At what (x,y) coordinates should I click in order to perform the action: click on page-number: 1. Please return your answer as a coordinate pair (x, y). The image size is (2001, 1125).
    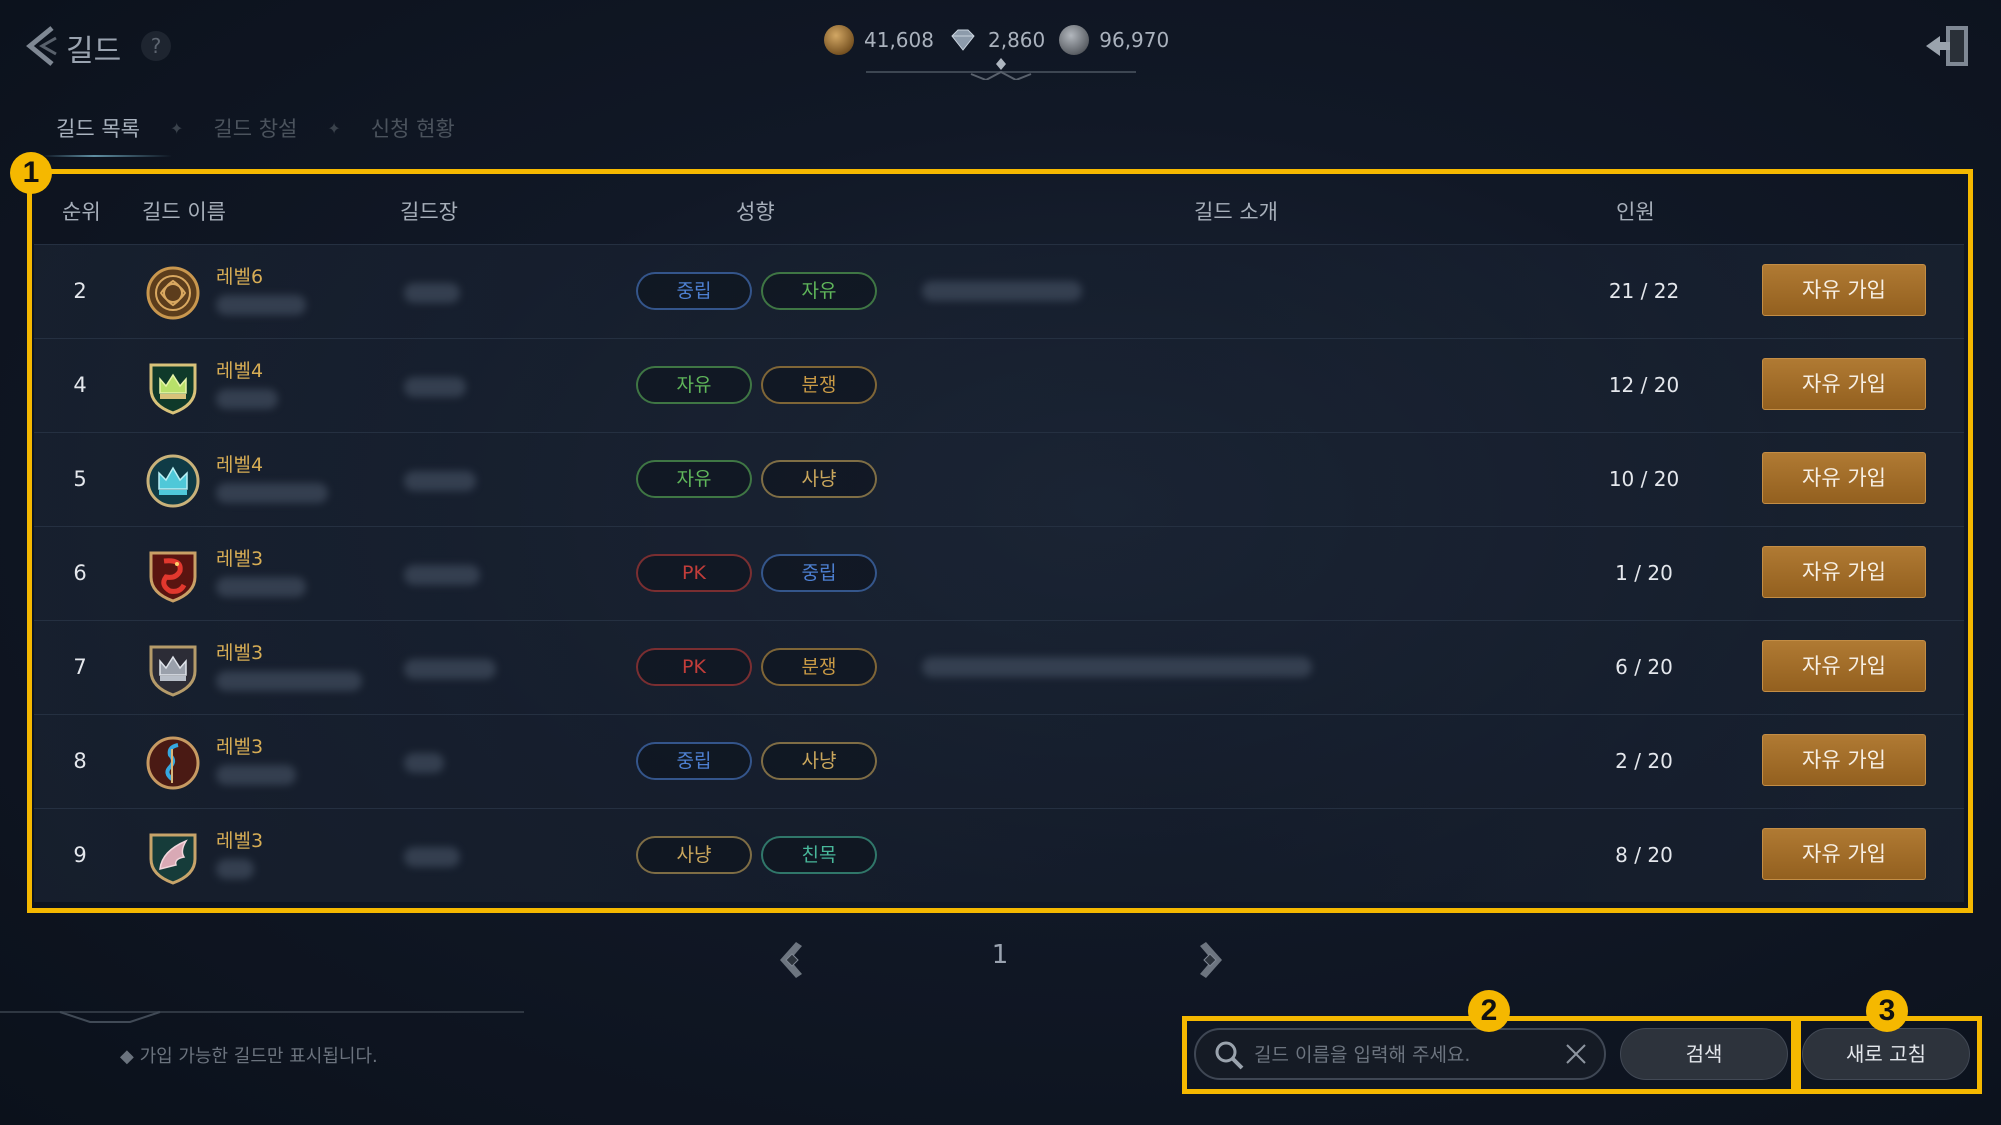
    Looking at the image, I should click on (1000, 955).